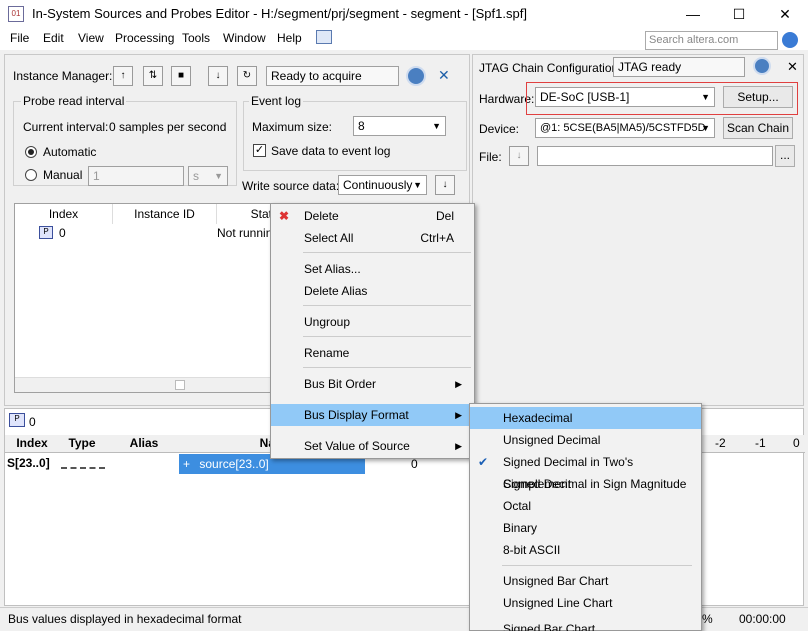 The width and height of the screenshot is (808, 631). I want to click on save-event-log-label: Save data to event log, so click(331, 151).